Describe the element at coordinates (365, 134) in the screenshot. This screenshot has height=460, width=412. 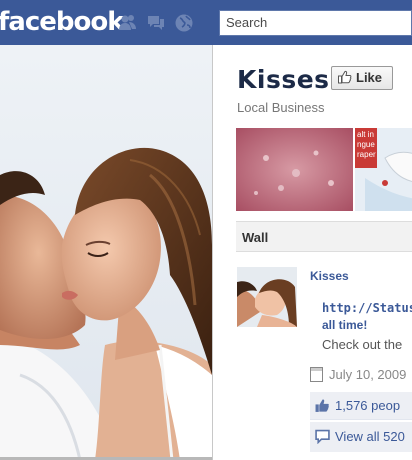
I see `svg-text: alt in` at that location.